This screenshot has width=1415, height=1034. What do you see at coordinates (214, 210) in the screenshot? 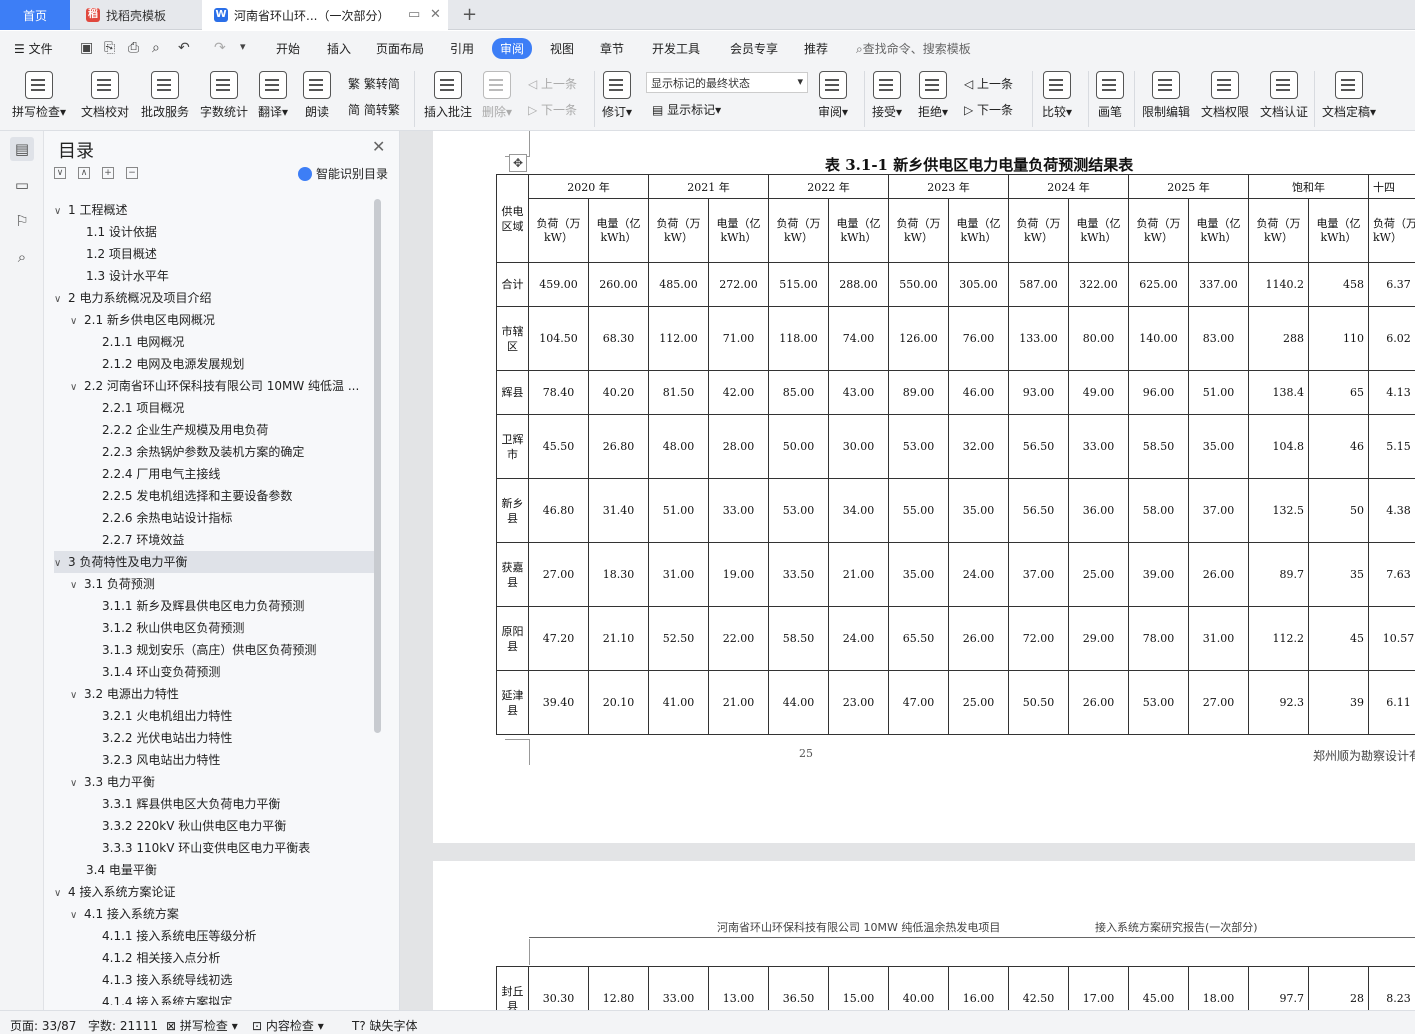
I see `toc-item: ∨ 1 工程概述` at bounding box center [214, 210].